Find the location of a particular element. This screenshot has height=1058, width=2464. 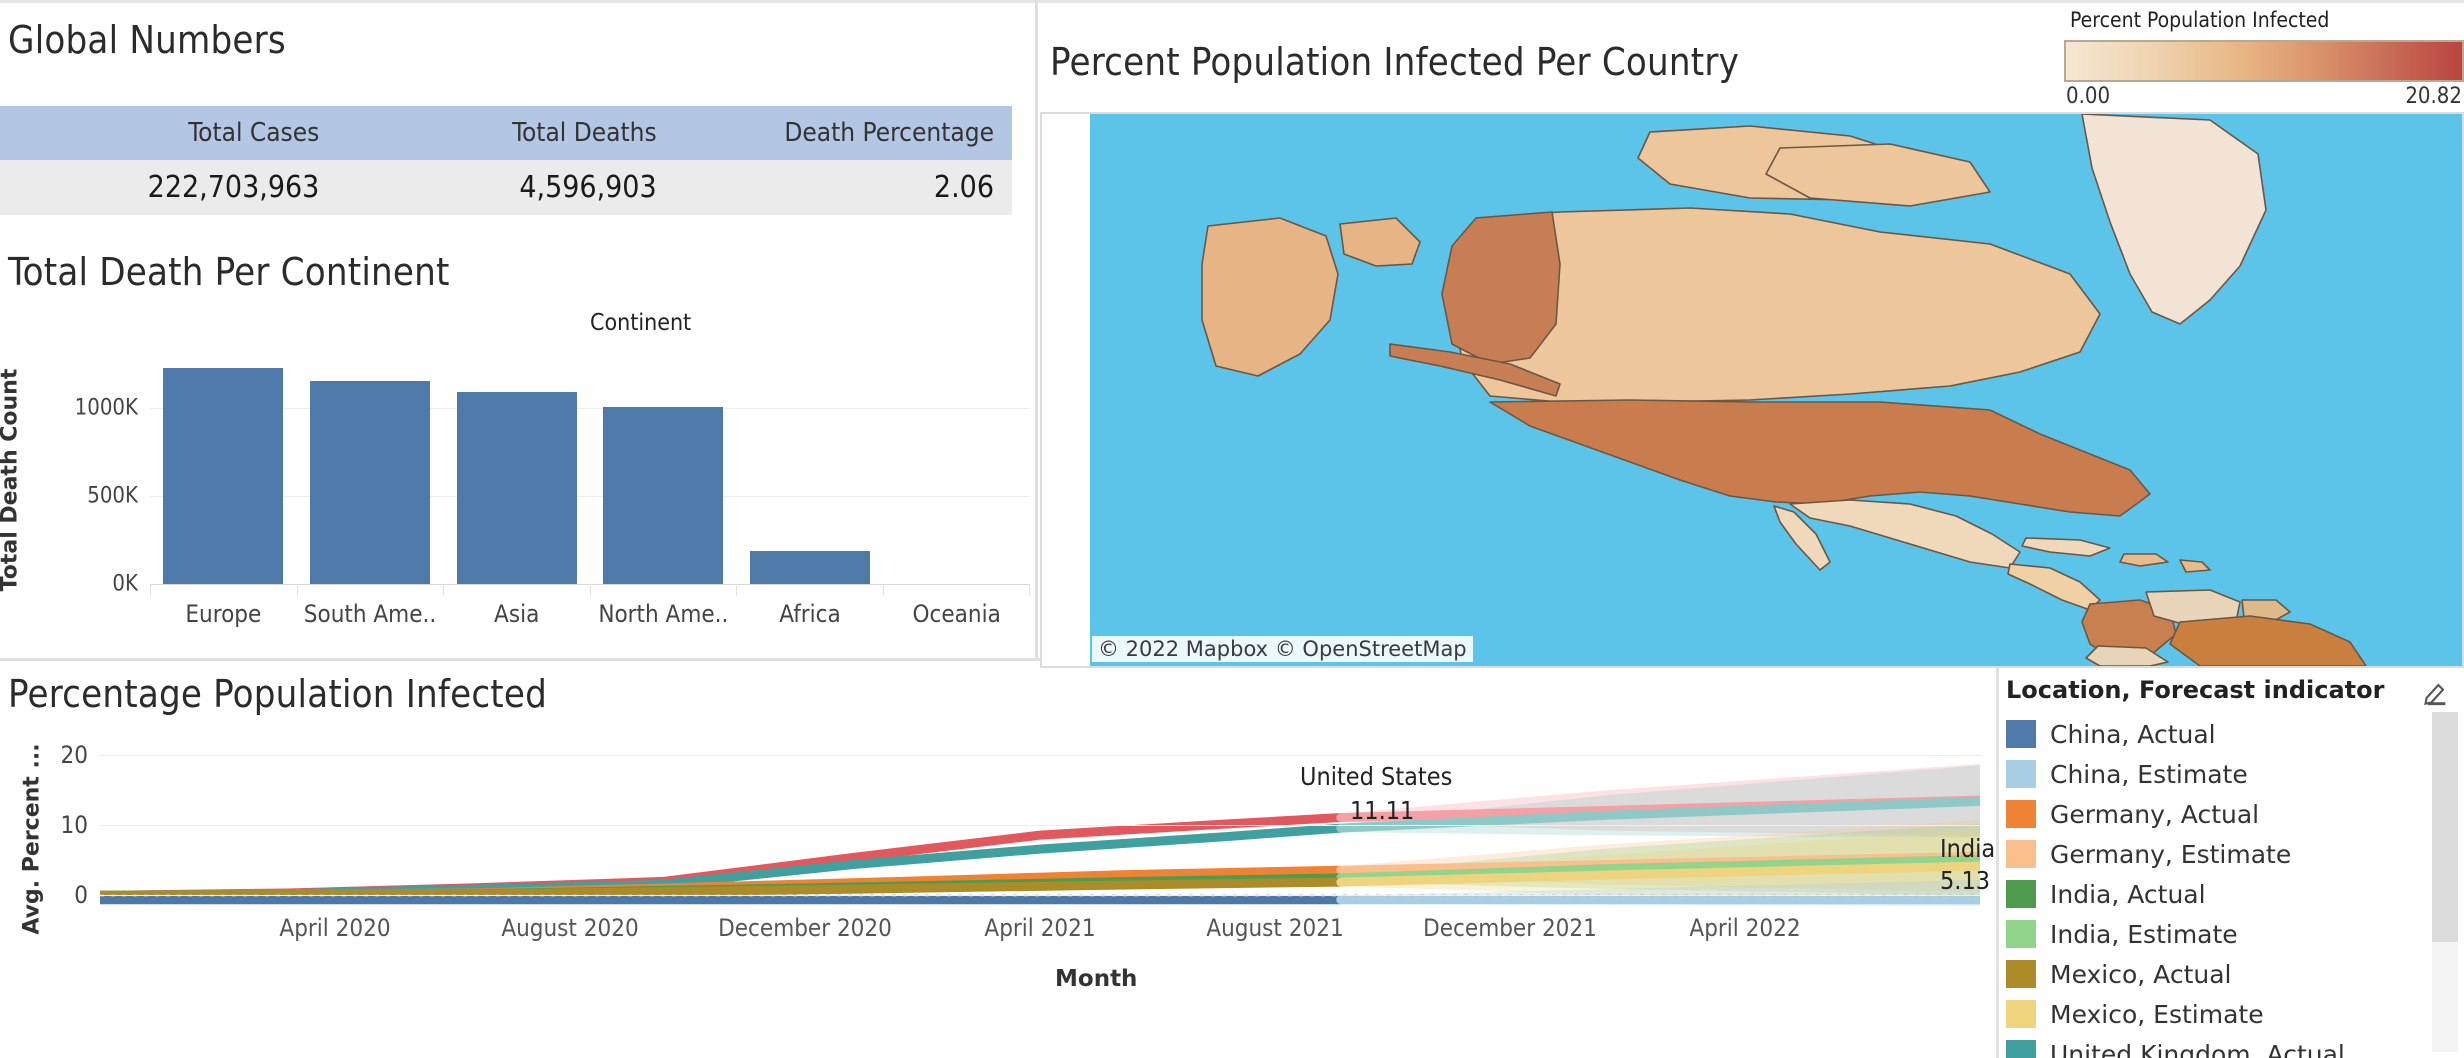

line-x-tick-label: December 2020 is located at coordinates (805, 928).